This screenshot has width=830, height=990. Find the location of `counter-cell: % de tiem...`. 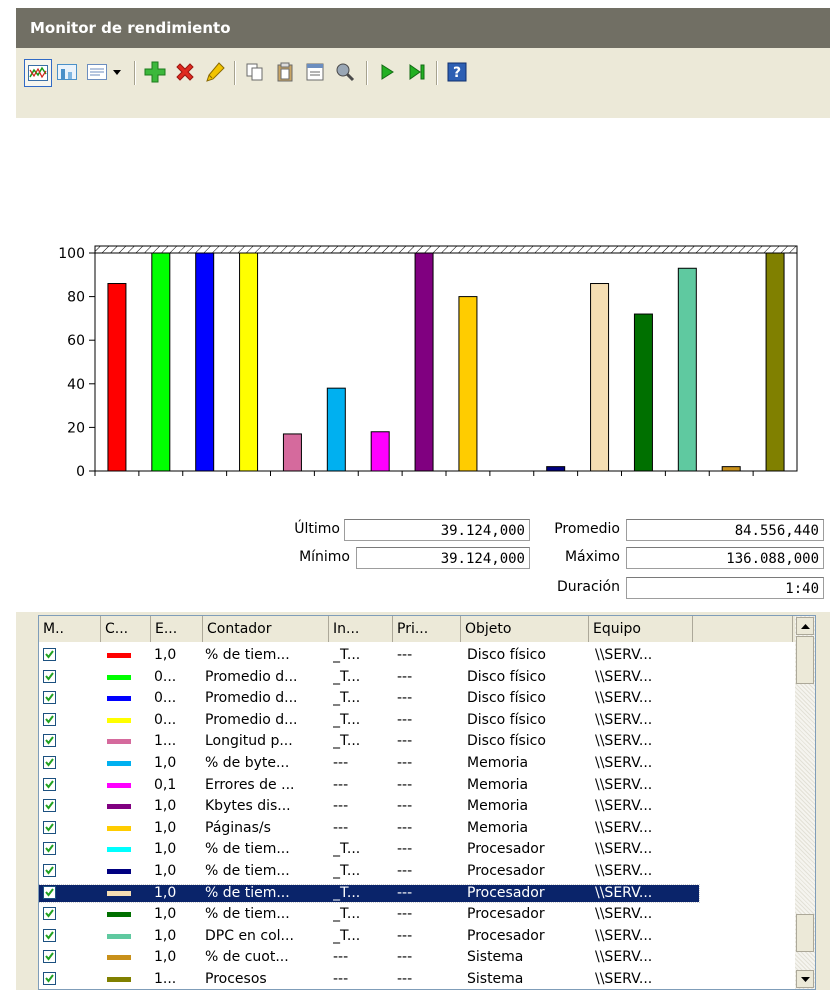

counter-cell: % de tiem... is located at coordinates (247, 655).